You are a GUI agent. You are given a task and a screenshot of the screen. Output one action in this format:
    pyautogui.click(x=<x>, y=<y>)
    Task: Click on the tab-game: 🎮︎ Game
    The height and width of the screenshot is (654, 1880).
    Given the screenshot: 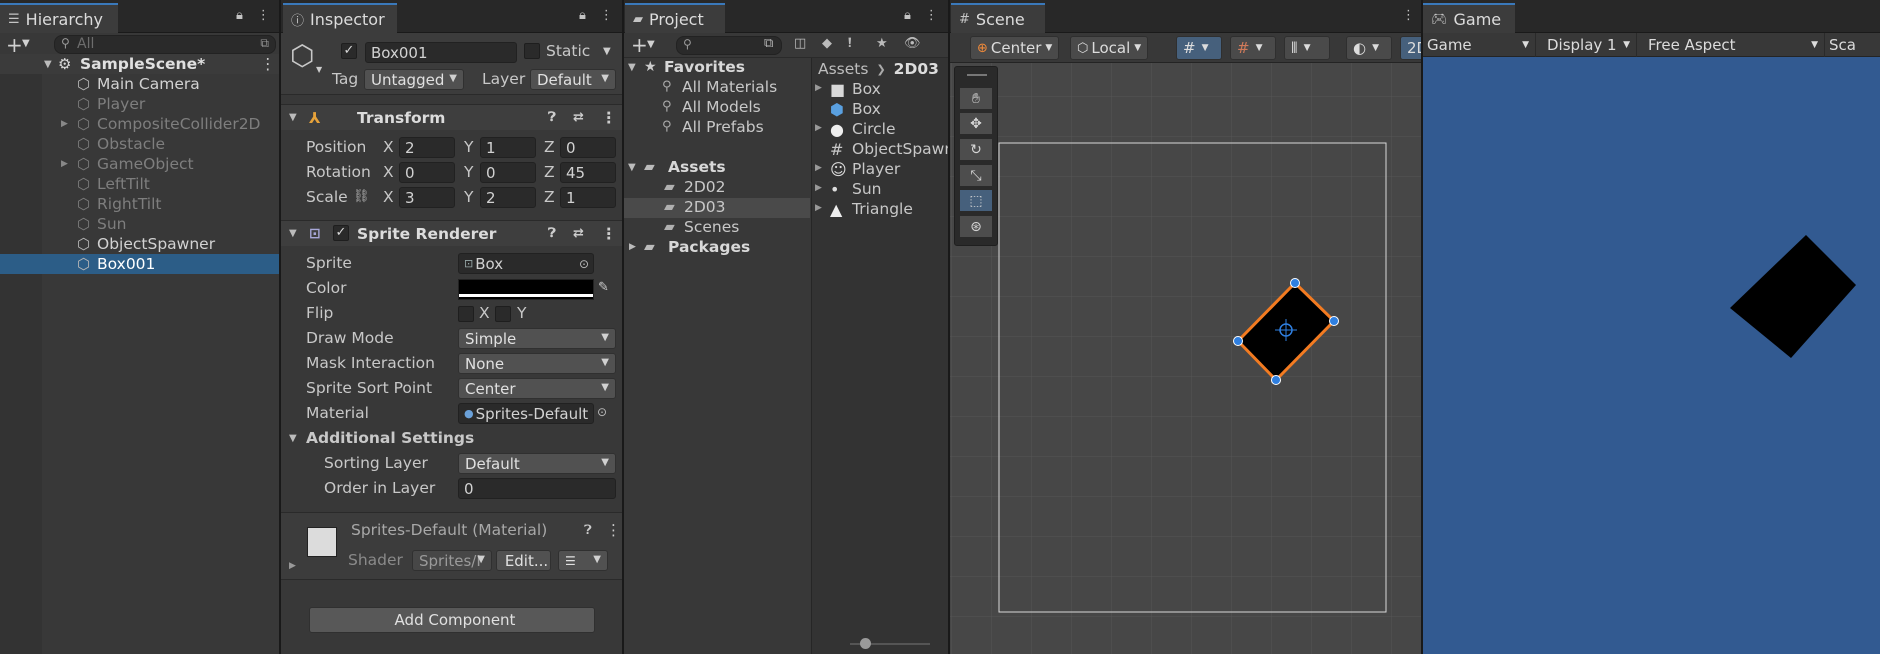 What is the action you would take?
    pyautogui.click(x=1469, y=18)
    